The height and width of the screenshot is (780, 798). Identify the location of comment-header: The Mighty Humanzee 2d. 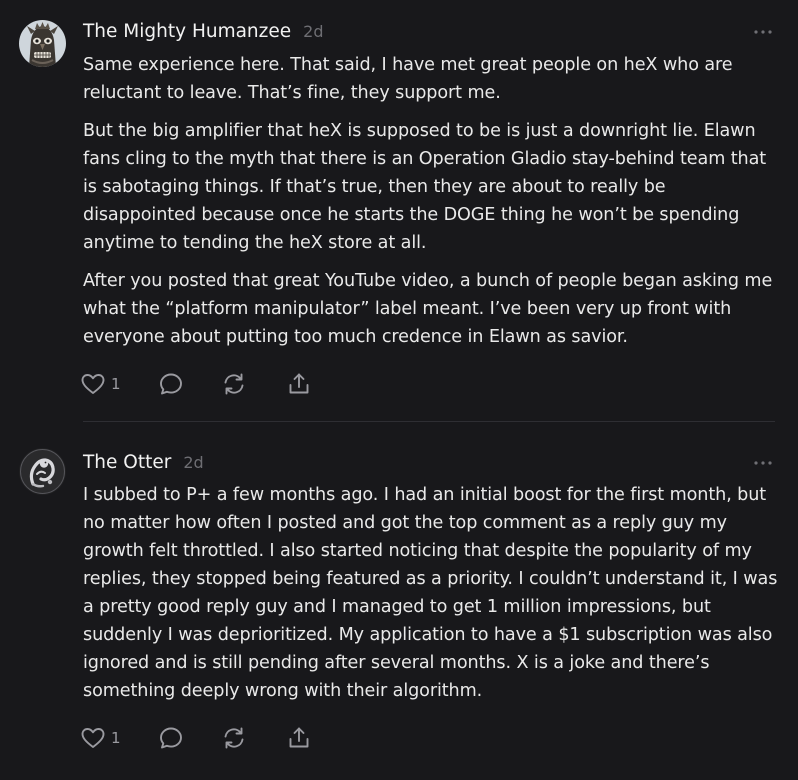
(203, 32).